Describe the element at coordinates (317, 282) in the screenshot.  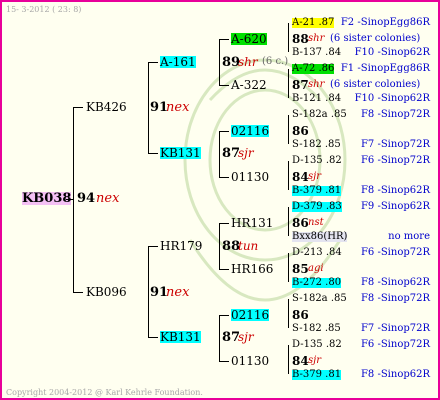
I see `g4-bot: B-272 .80` at that location.